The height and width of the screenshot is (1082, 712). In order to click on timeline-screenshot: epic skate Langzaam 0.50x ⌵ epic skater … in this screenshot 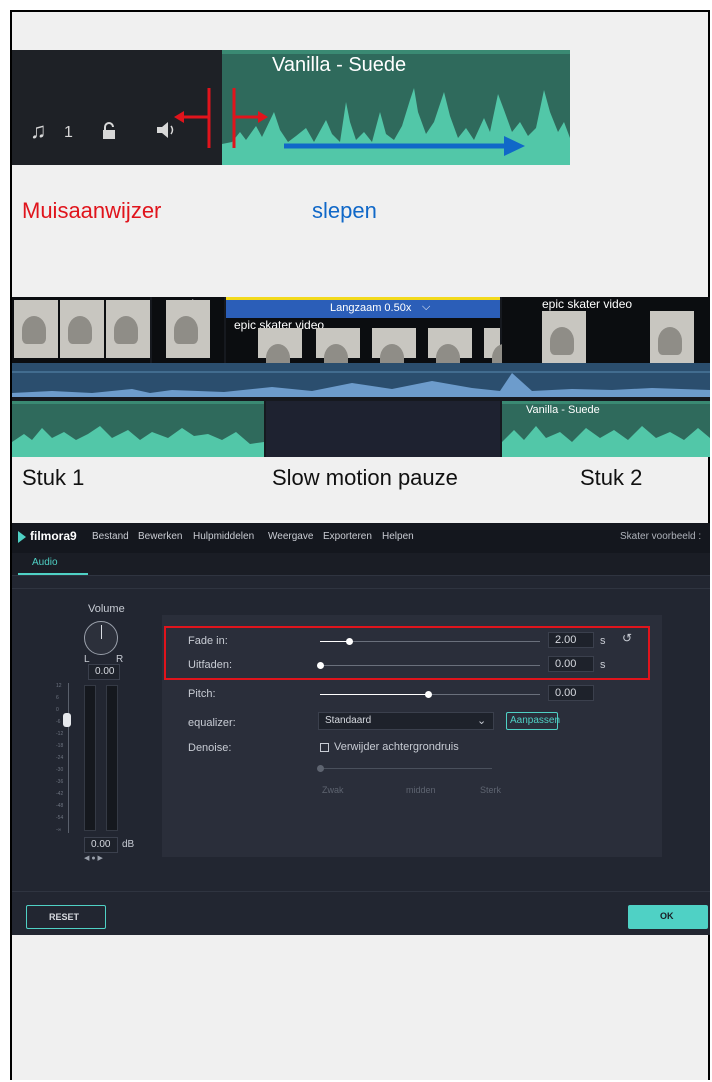, I will do `click(361, 377)`.